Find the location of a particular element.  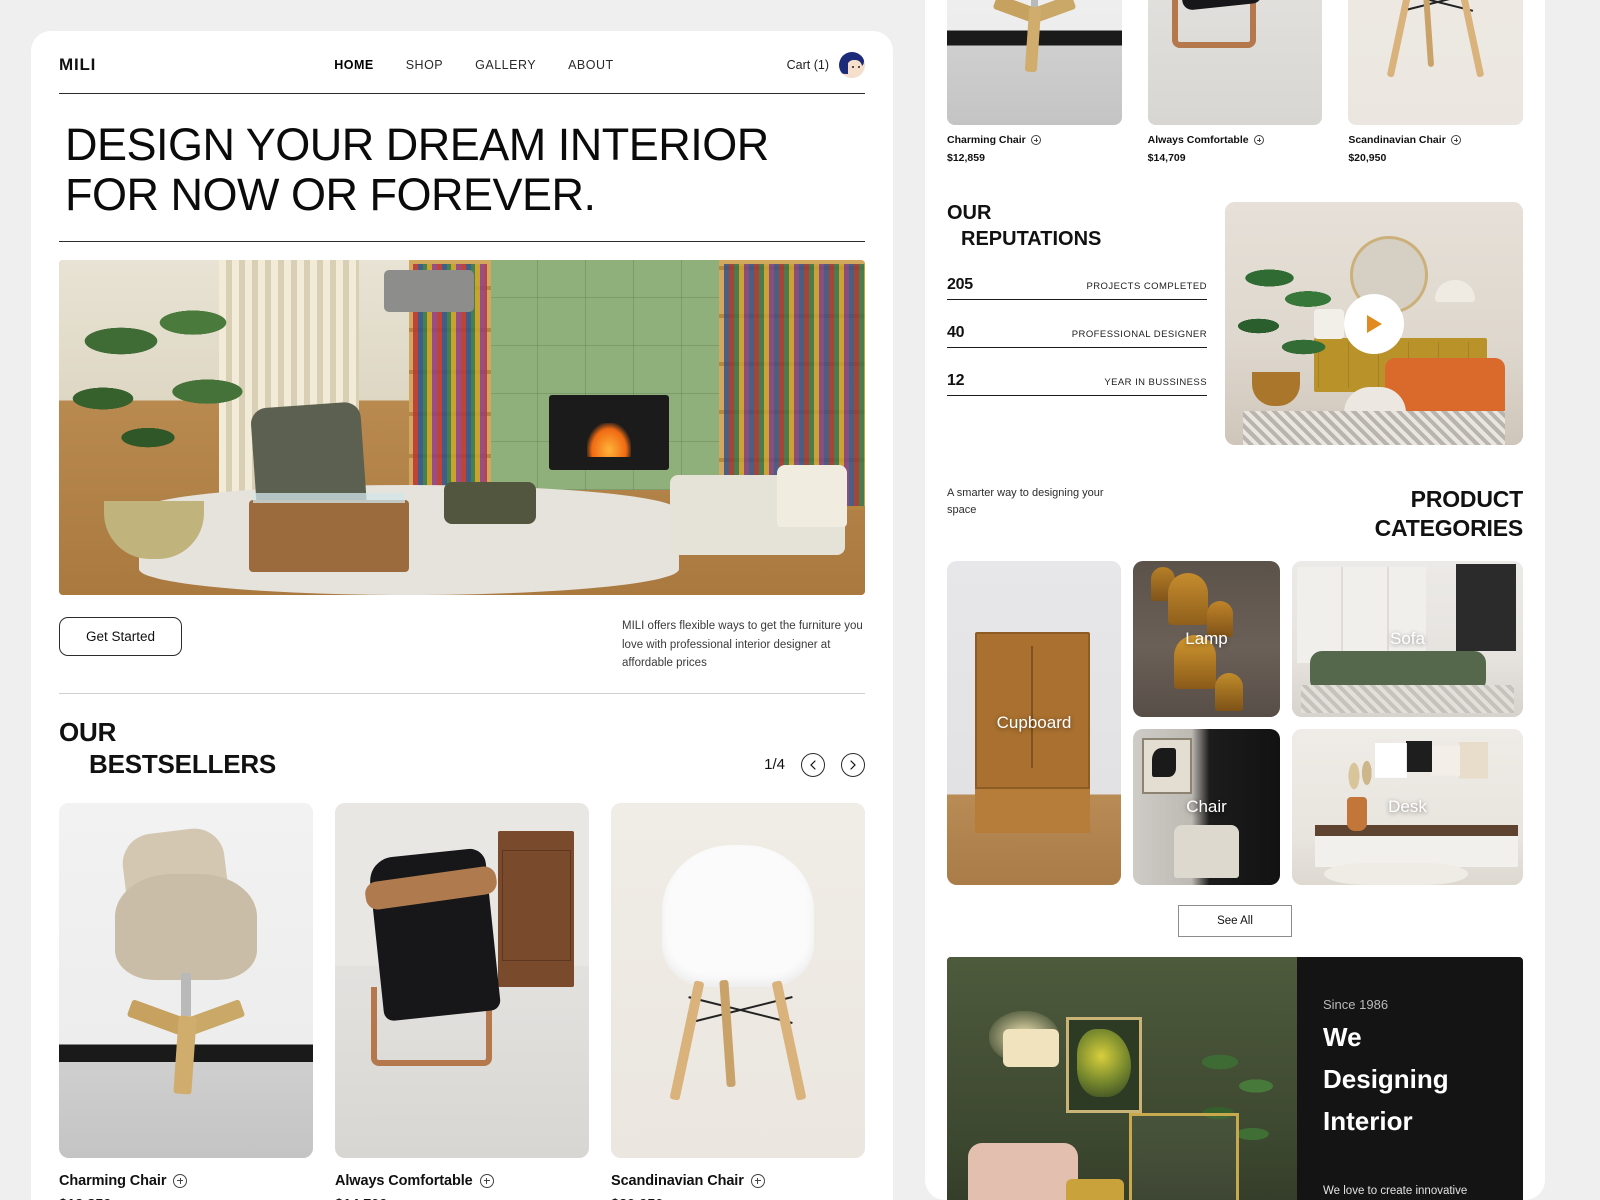

nav-link-gallery: GALLERY is located at coordinates (505, 65).